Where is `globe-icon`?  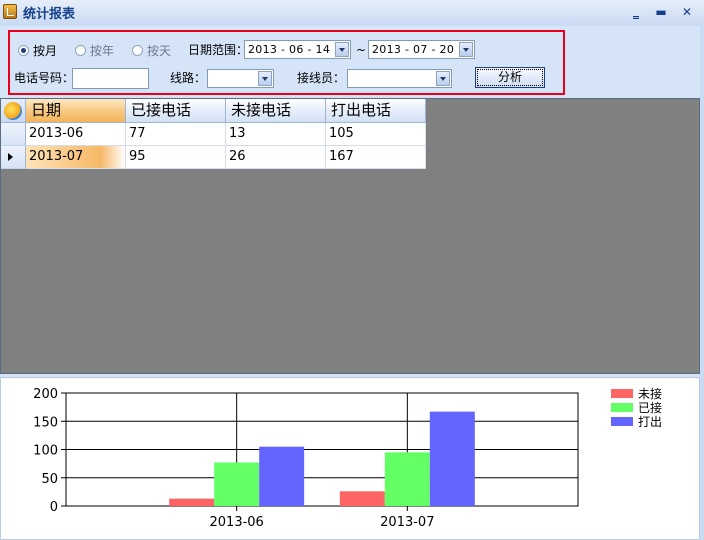 globe-icon is located at coordinates (13, 111).